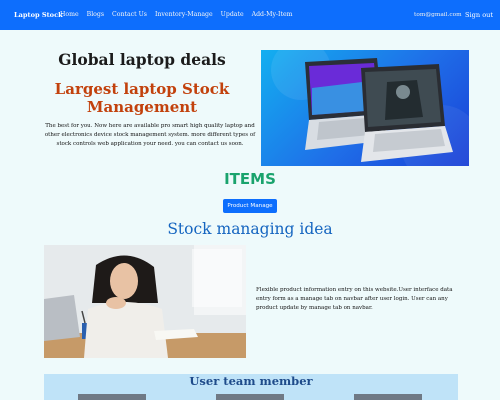  I want to click on team-section: User team member, so click(251, 387).